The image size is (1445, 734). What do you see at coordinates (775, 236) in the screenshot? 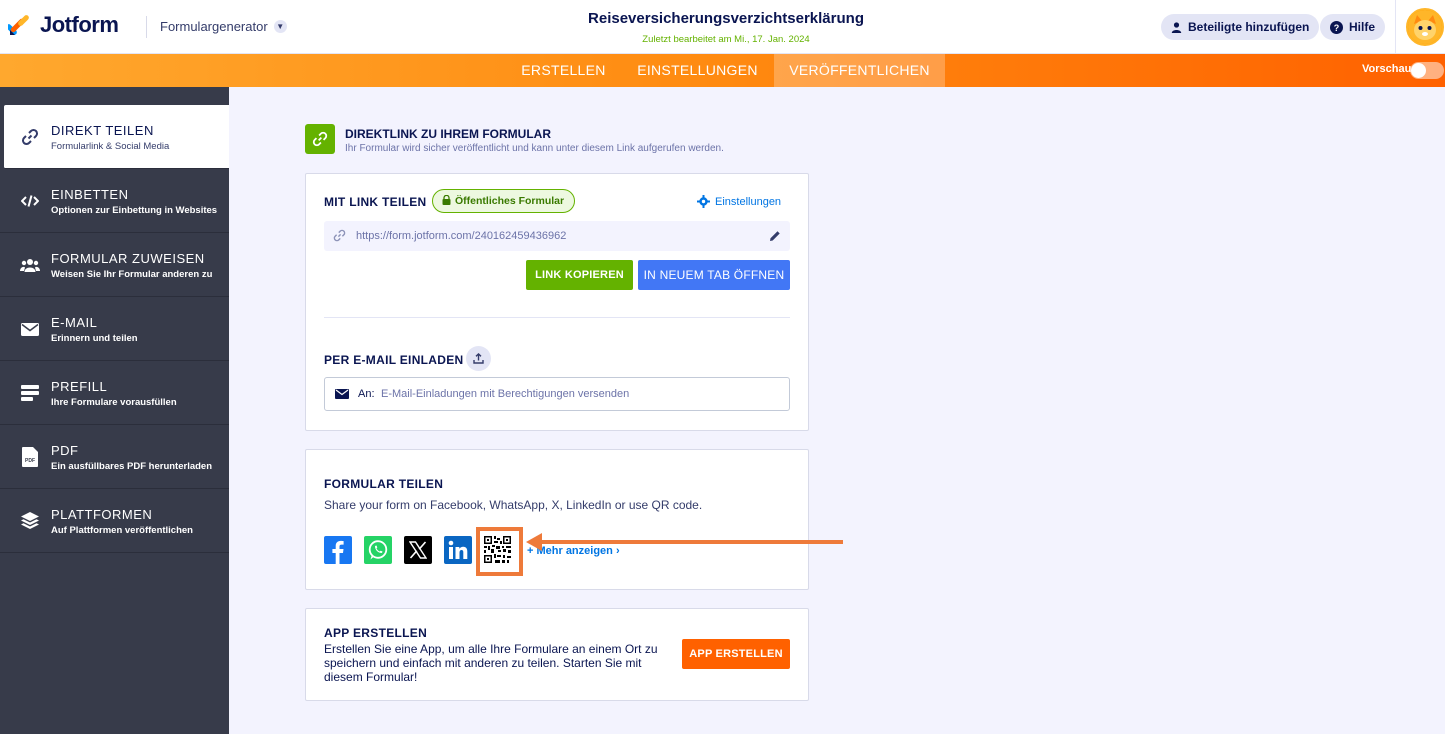
I see `edit-pencil-icon` at bounding box center [775, 236].